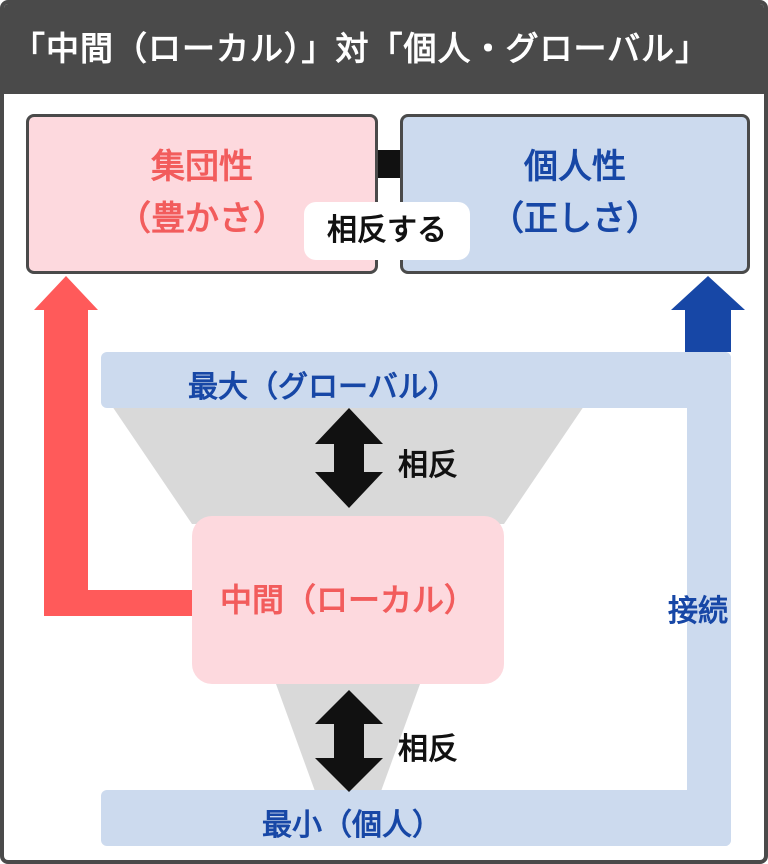 This screenshot has width=768, height=864. Describe the element at coordinates (323, 387) in the screenshot. I see `maximum-label: 最大（グローバル）` at that location.